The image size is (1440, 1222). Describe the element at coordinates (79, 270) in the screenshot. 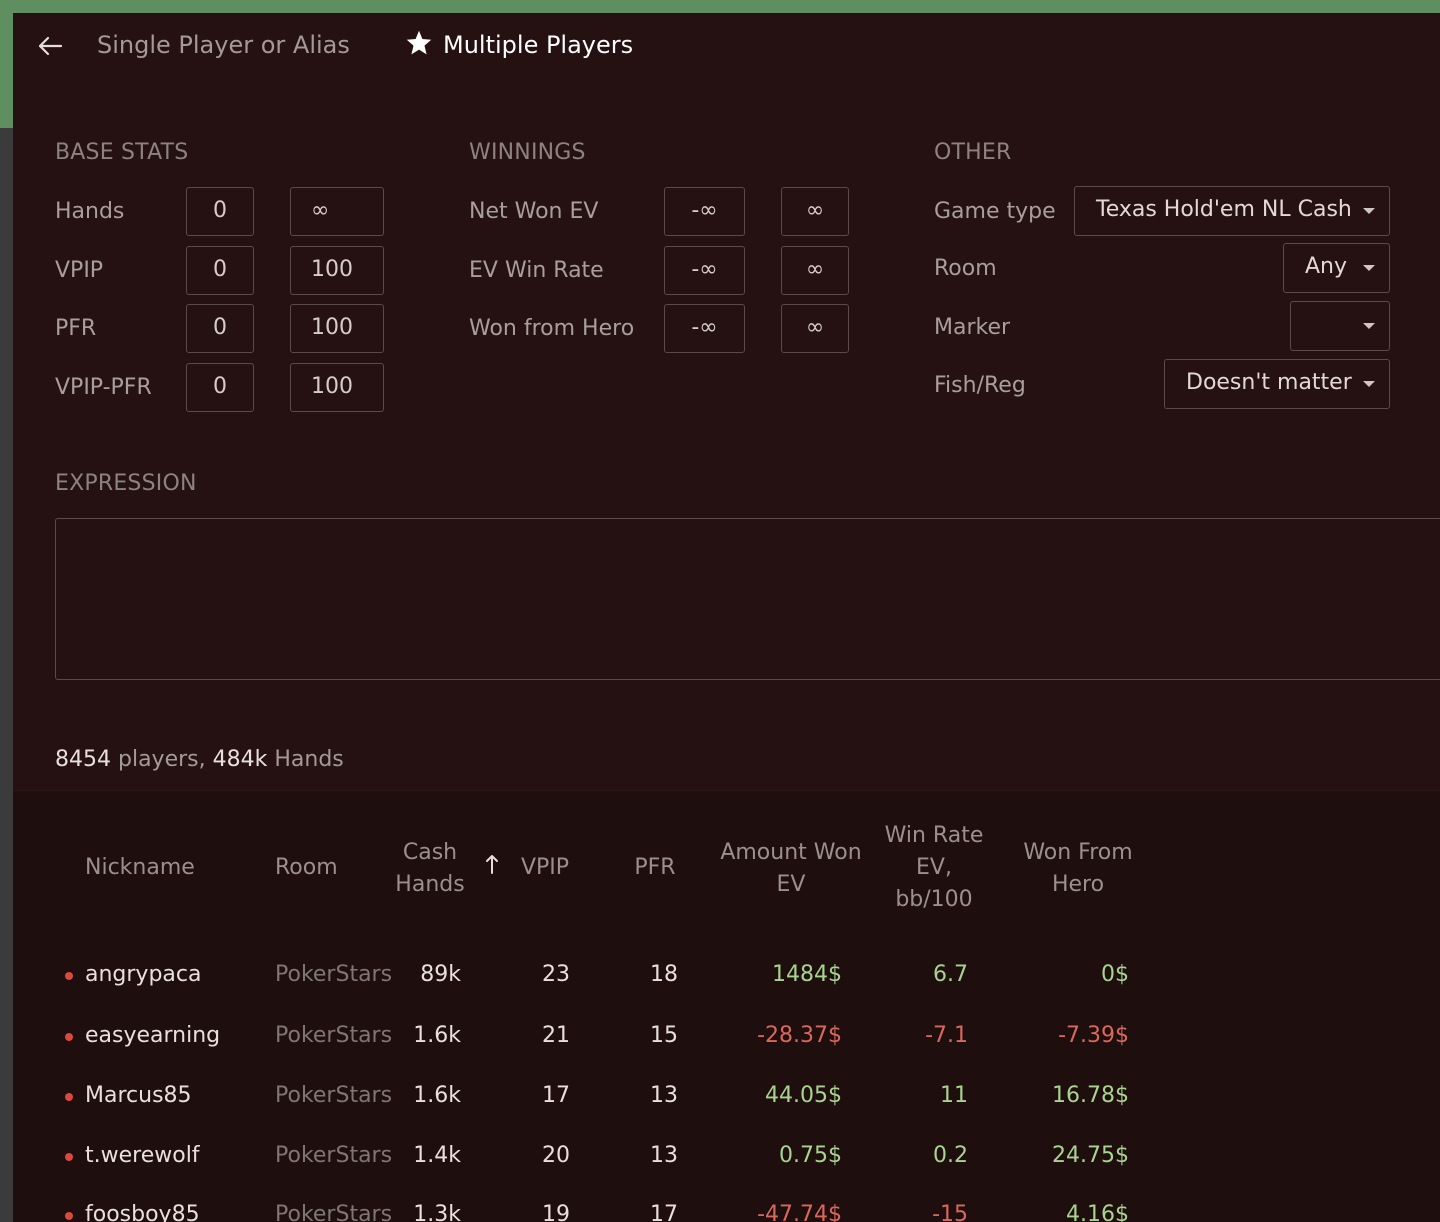

I see `vpip-label: VPIP` at that location.